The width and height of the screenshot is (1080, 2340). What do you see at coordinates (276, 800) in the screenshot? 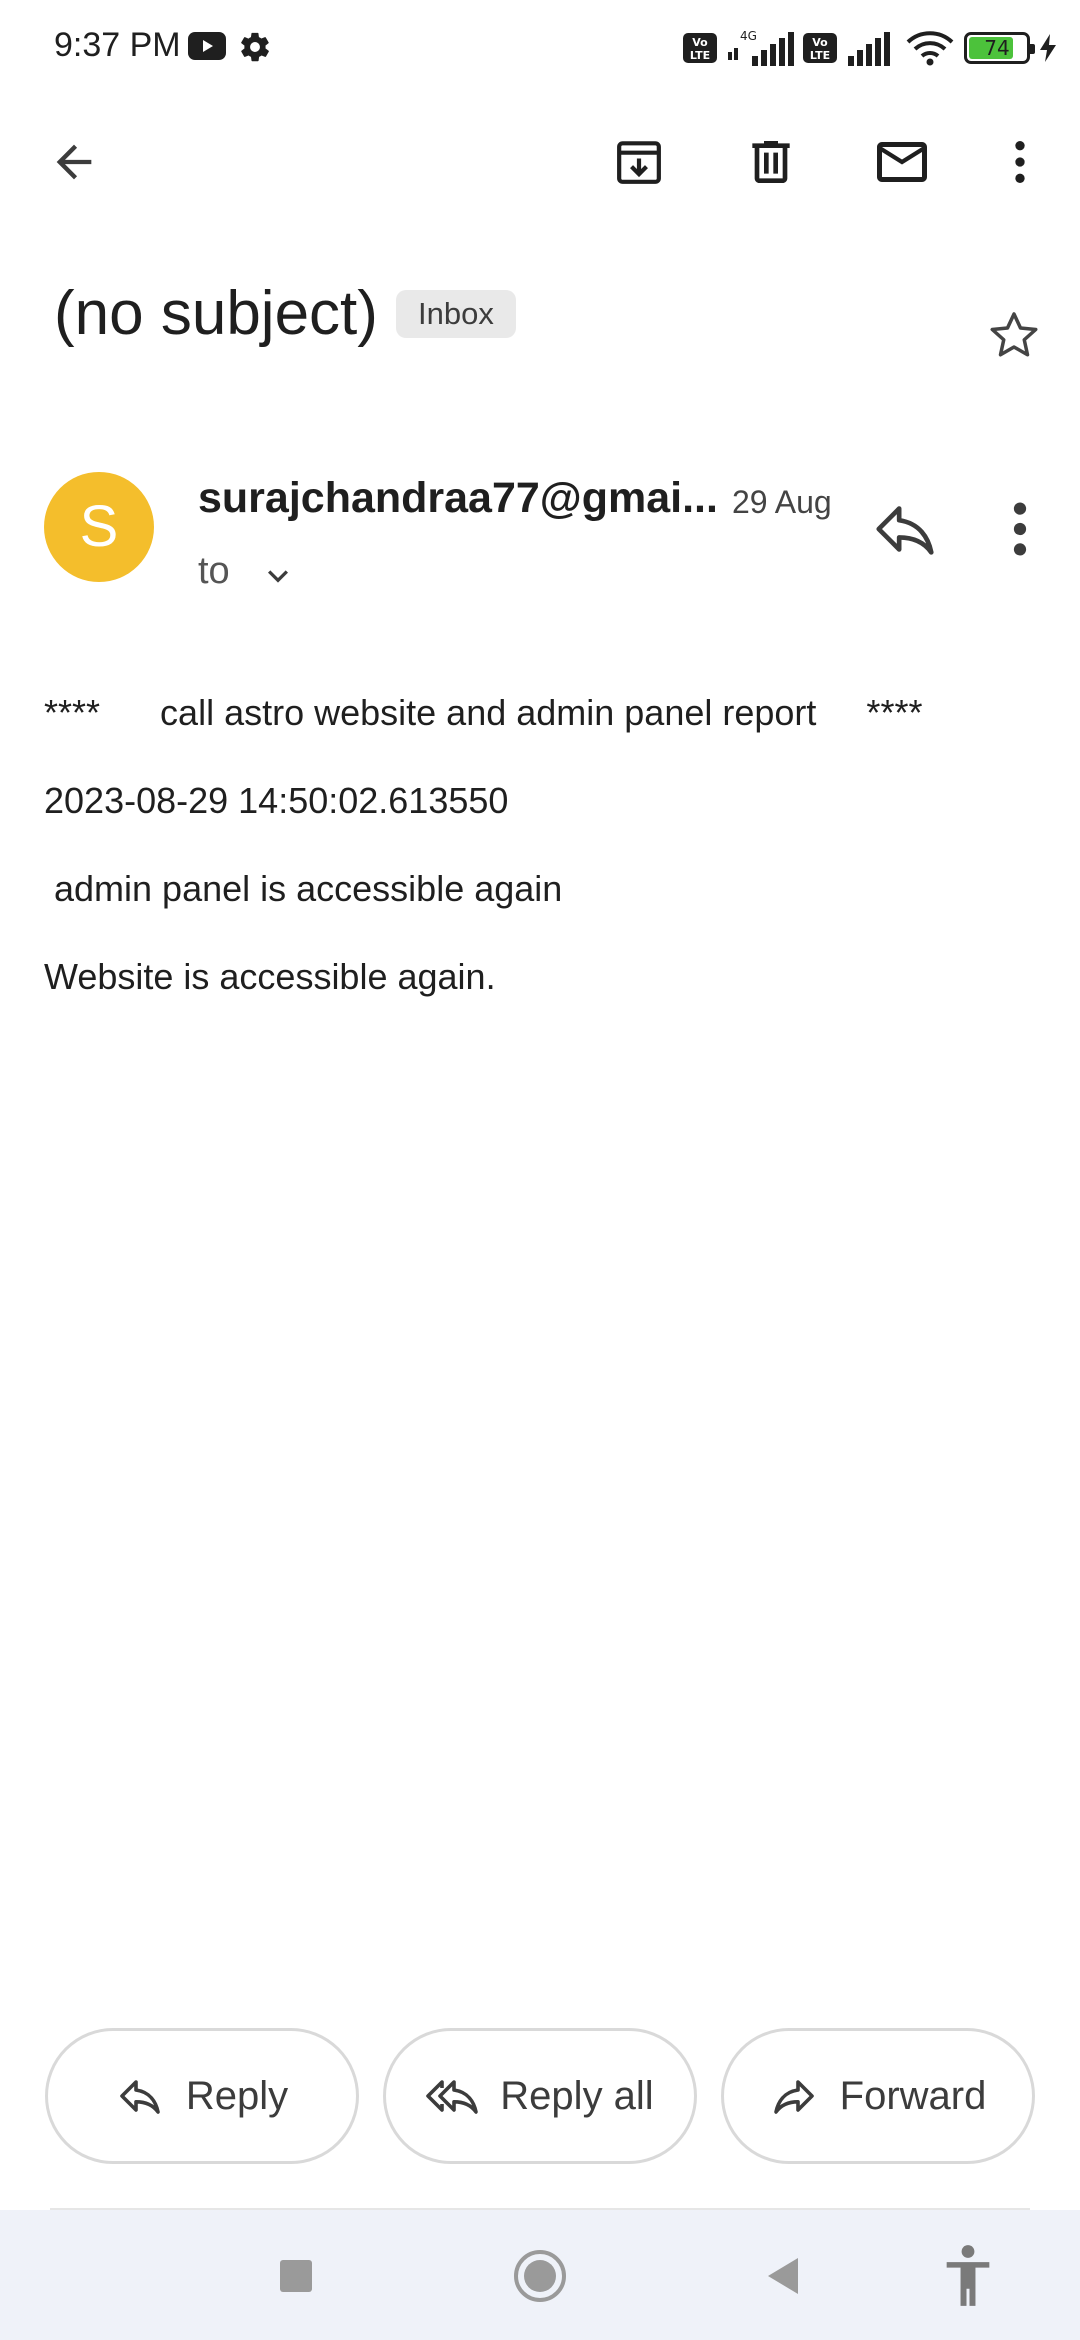
I see `body-line-timestamp: 2023-08-29 14:50:02.613550` at bounding box center [276, 800].